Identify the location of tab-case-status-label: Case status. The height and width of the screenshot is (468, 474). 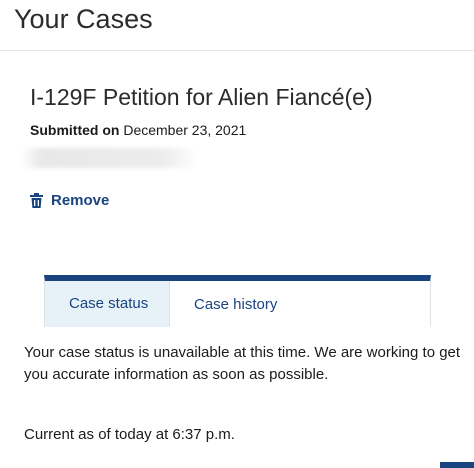
(109, 303).